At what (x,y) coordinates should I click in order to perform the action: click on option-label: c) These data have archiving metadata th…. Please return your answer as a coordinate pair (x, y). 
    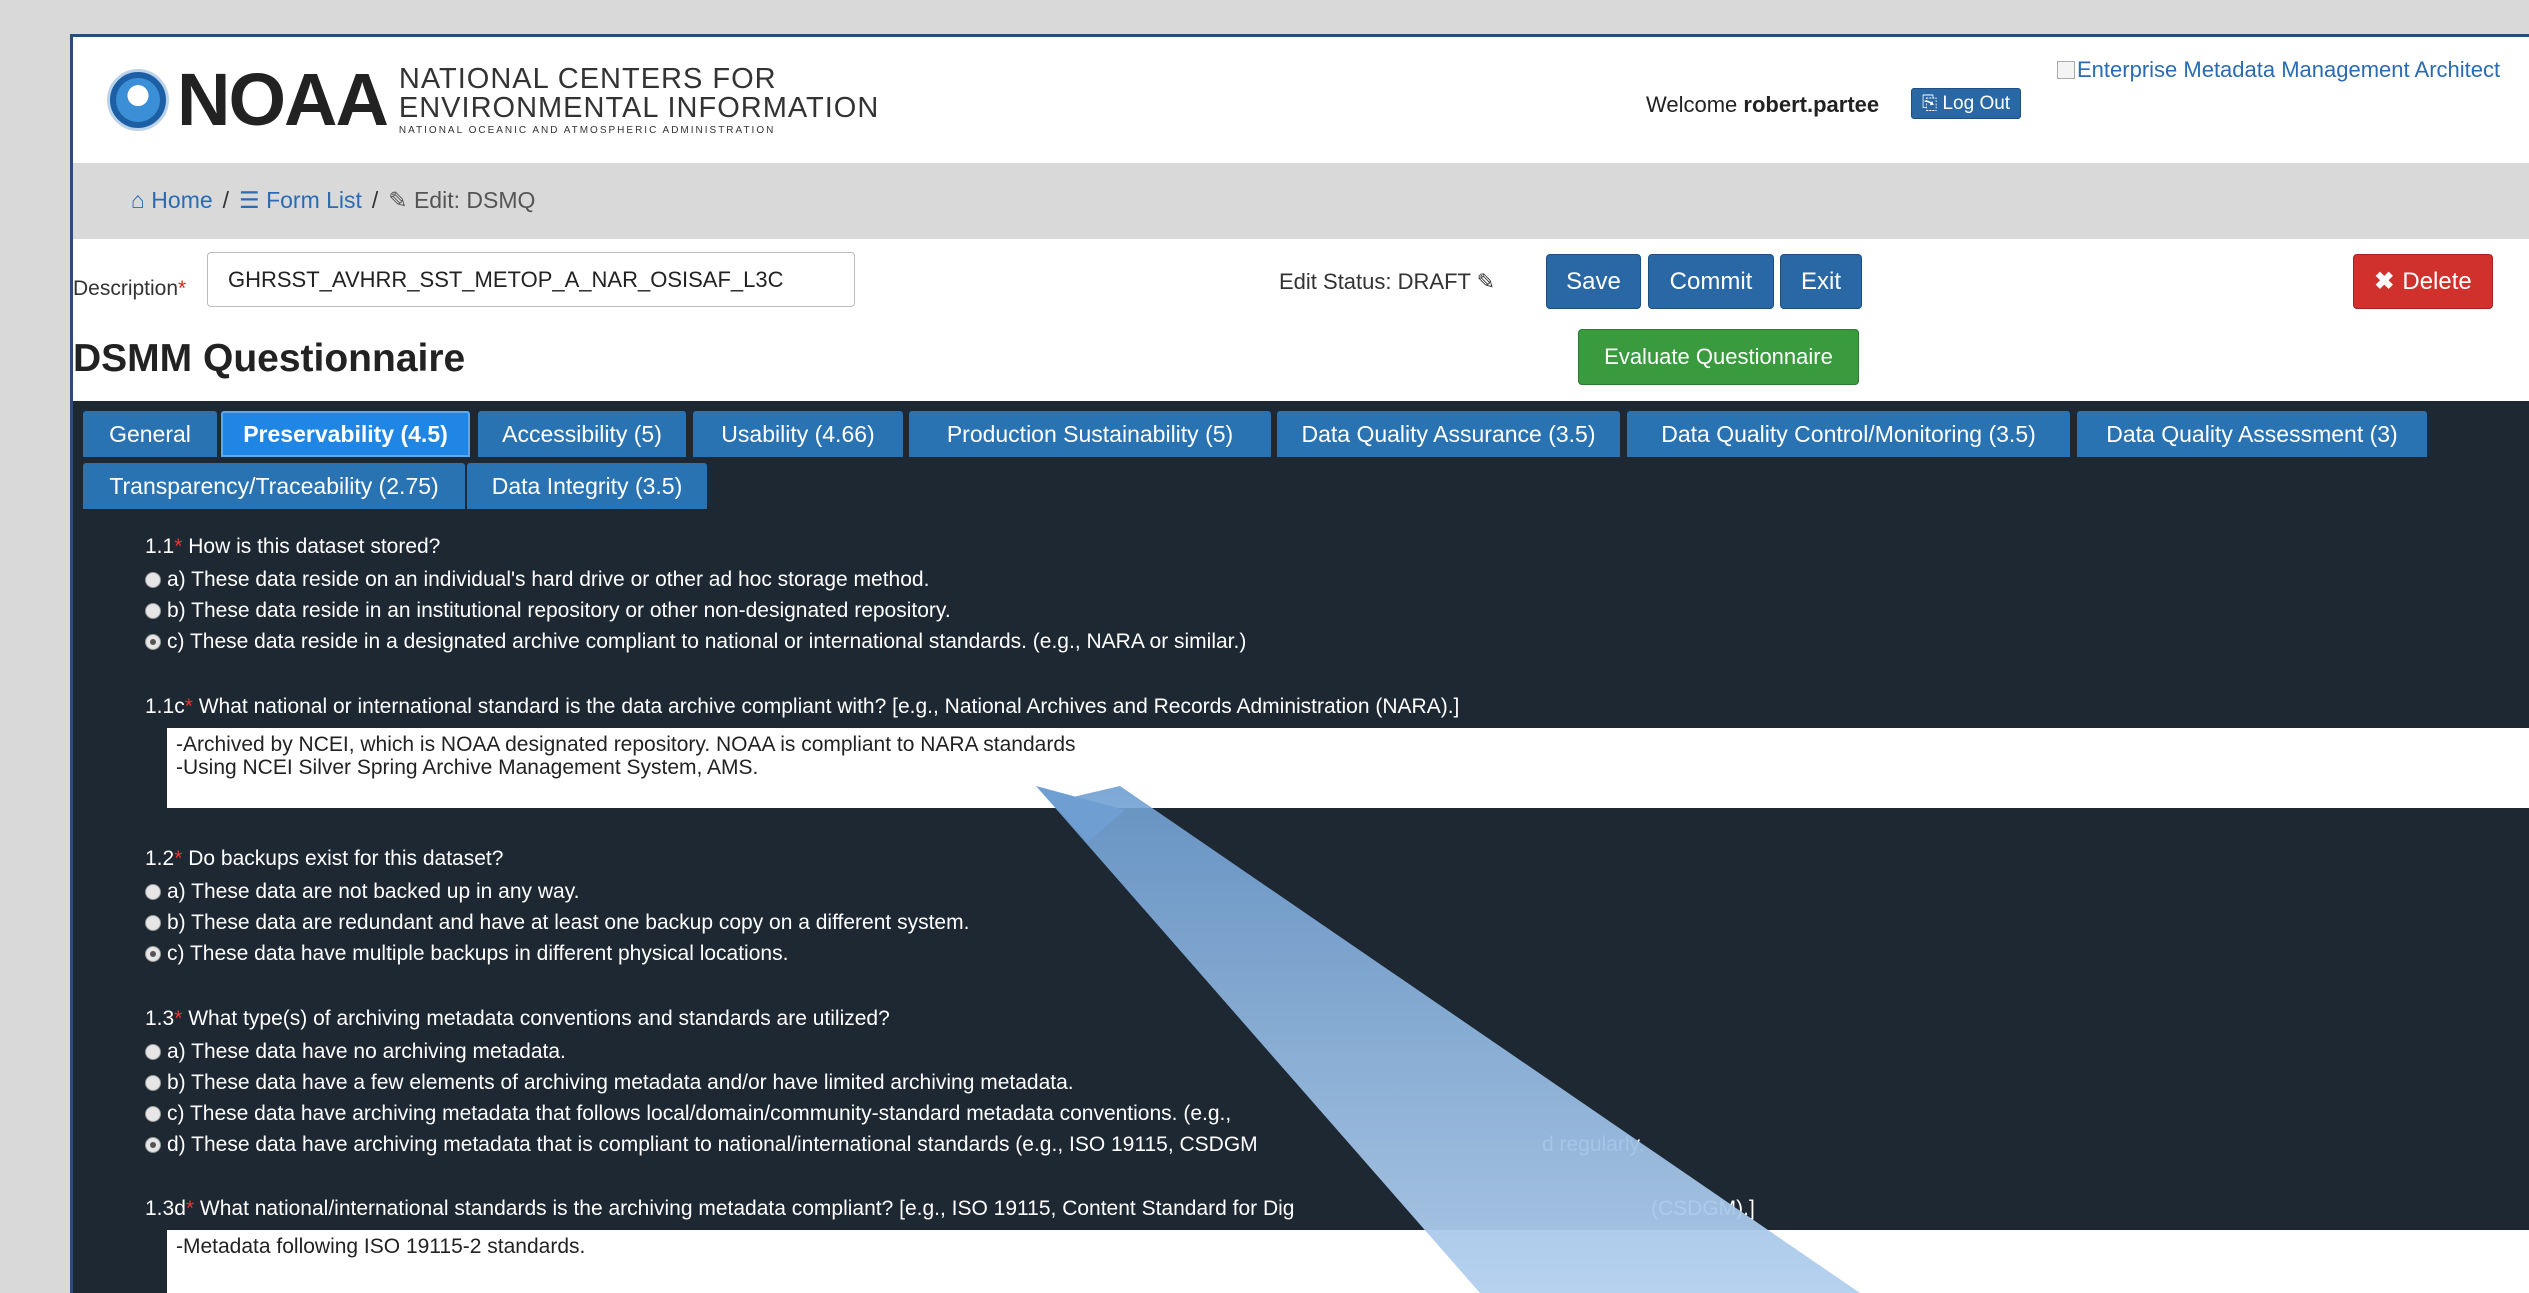
    Looking at the image, I should click on (699, 1113).